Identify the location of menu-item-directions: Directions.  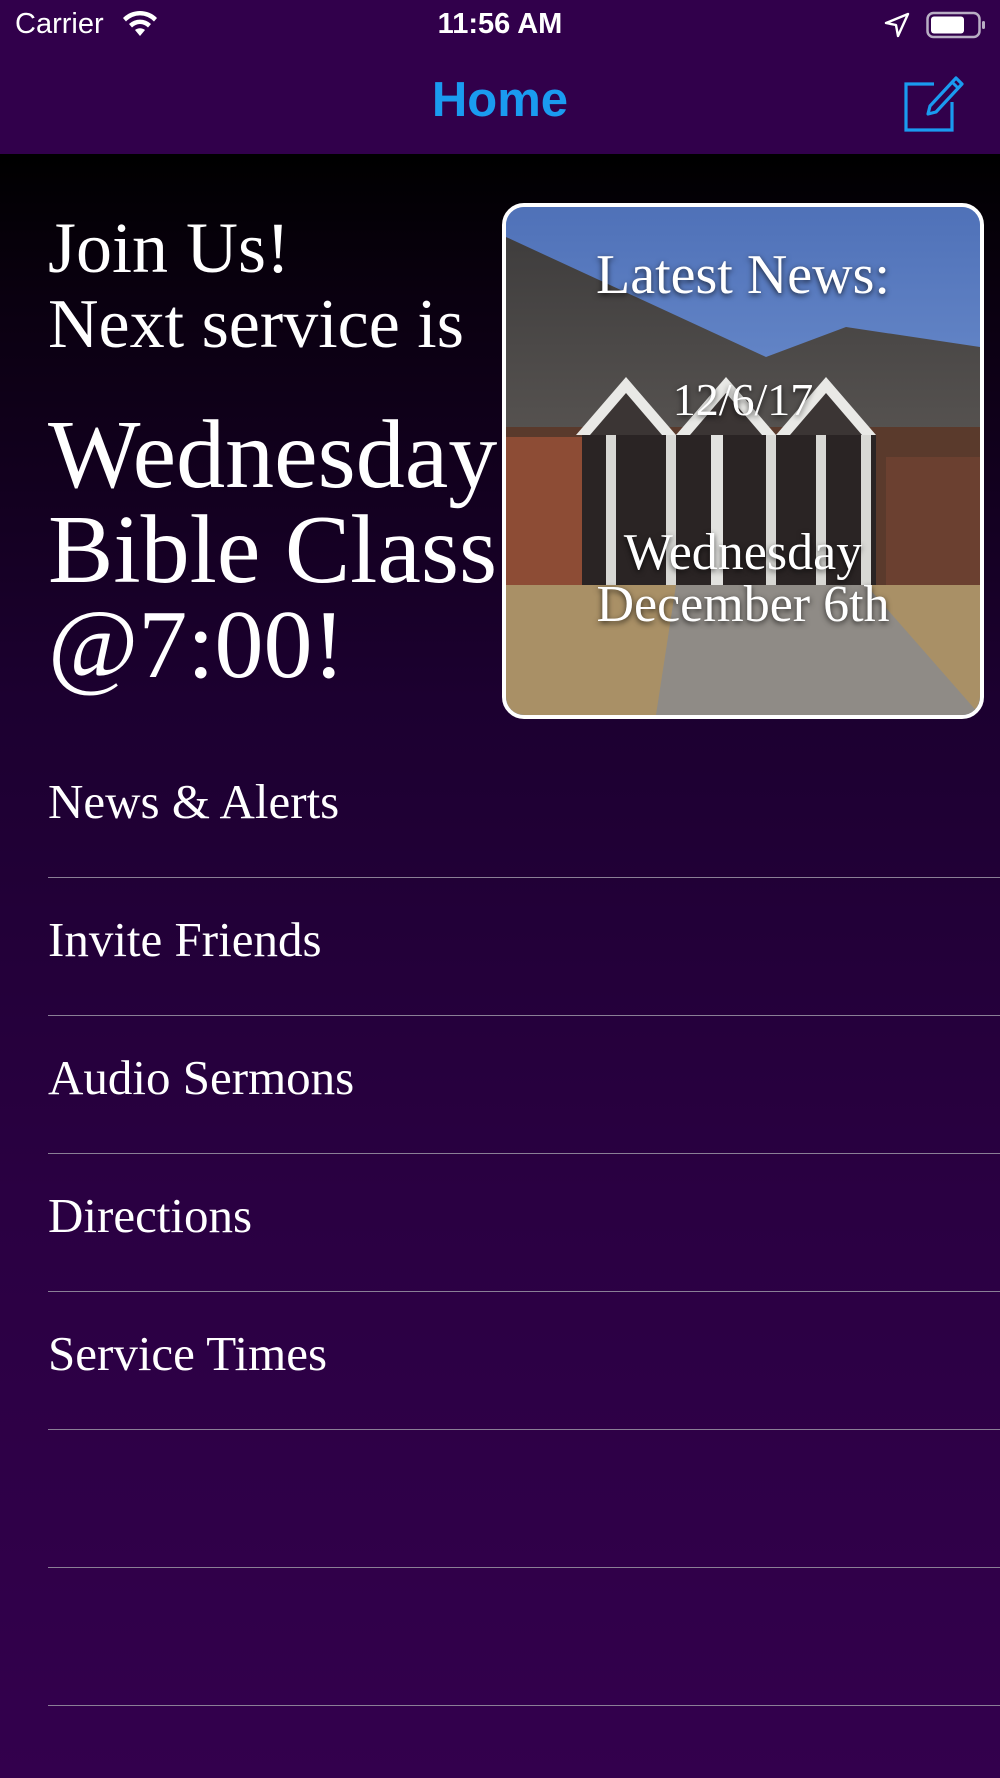
(524, 1223).